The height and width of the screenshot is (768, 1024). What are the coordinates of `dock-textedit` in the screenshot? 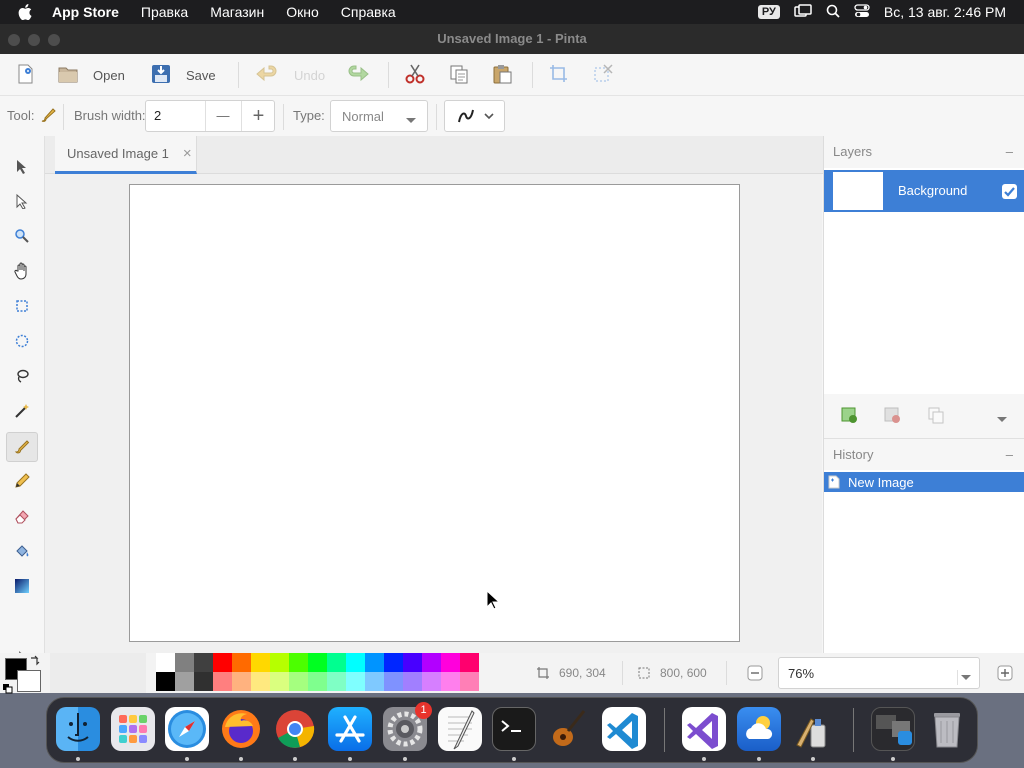 It's located at (460, 729).